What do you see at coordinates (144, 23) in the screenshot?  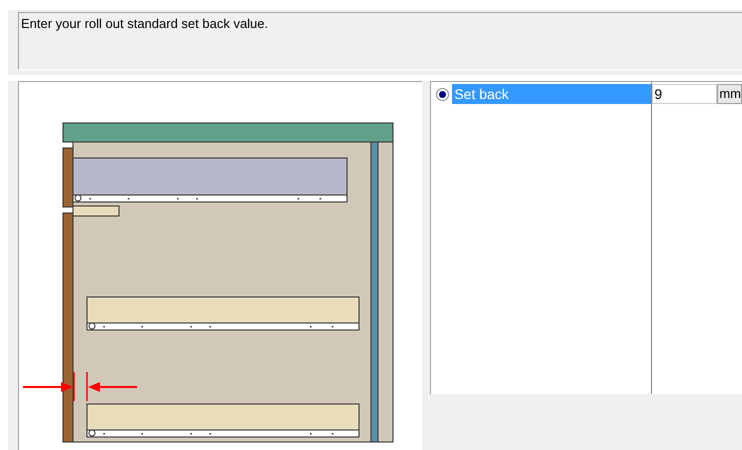 I see `prompt-text: Enter your roll out standard set back value.` at bounding box center [144, 23].